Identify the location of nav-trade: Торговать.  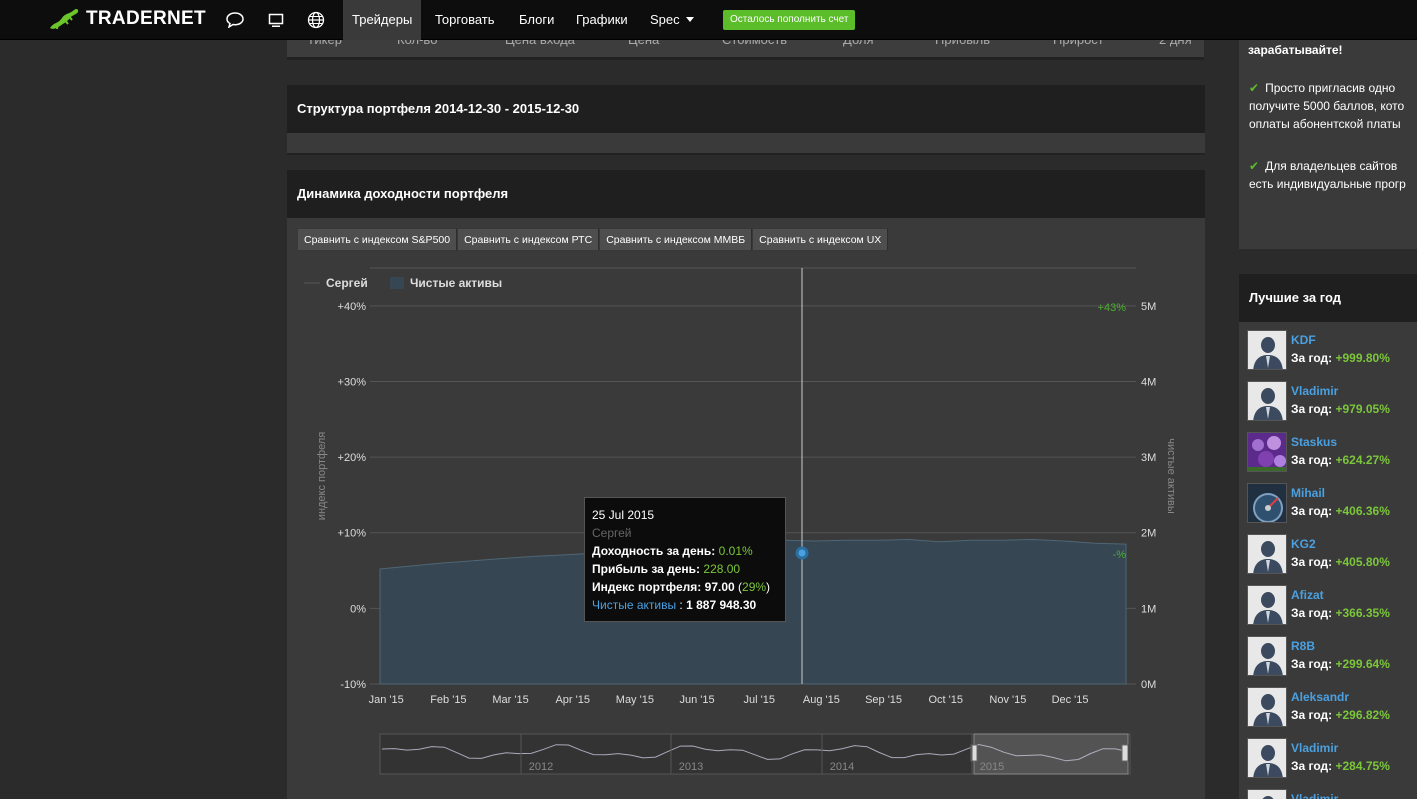
(465, 20).